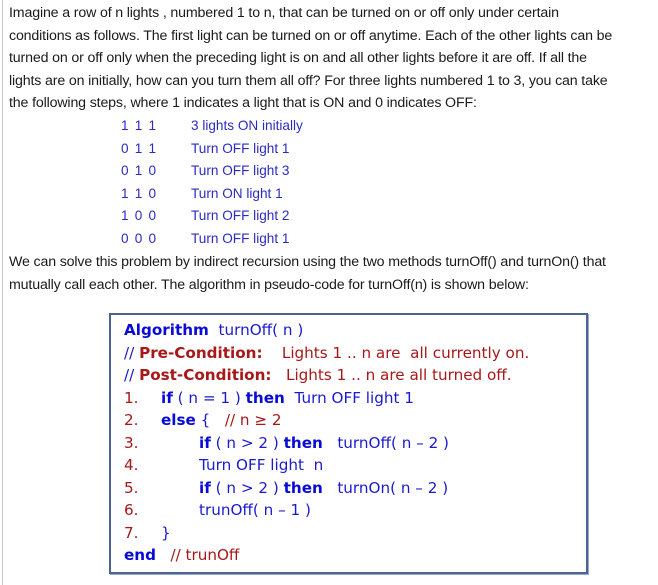 The height and width of the screenshot is (585, 658). I want to click on line-number: 2., so click(131, 420).